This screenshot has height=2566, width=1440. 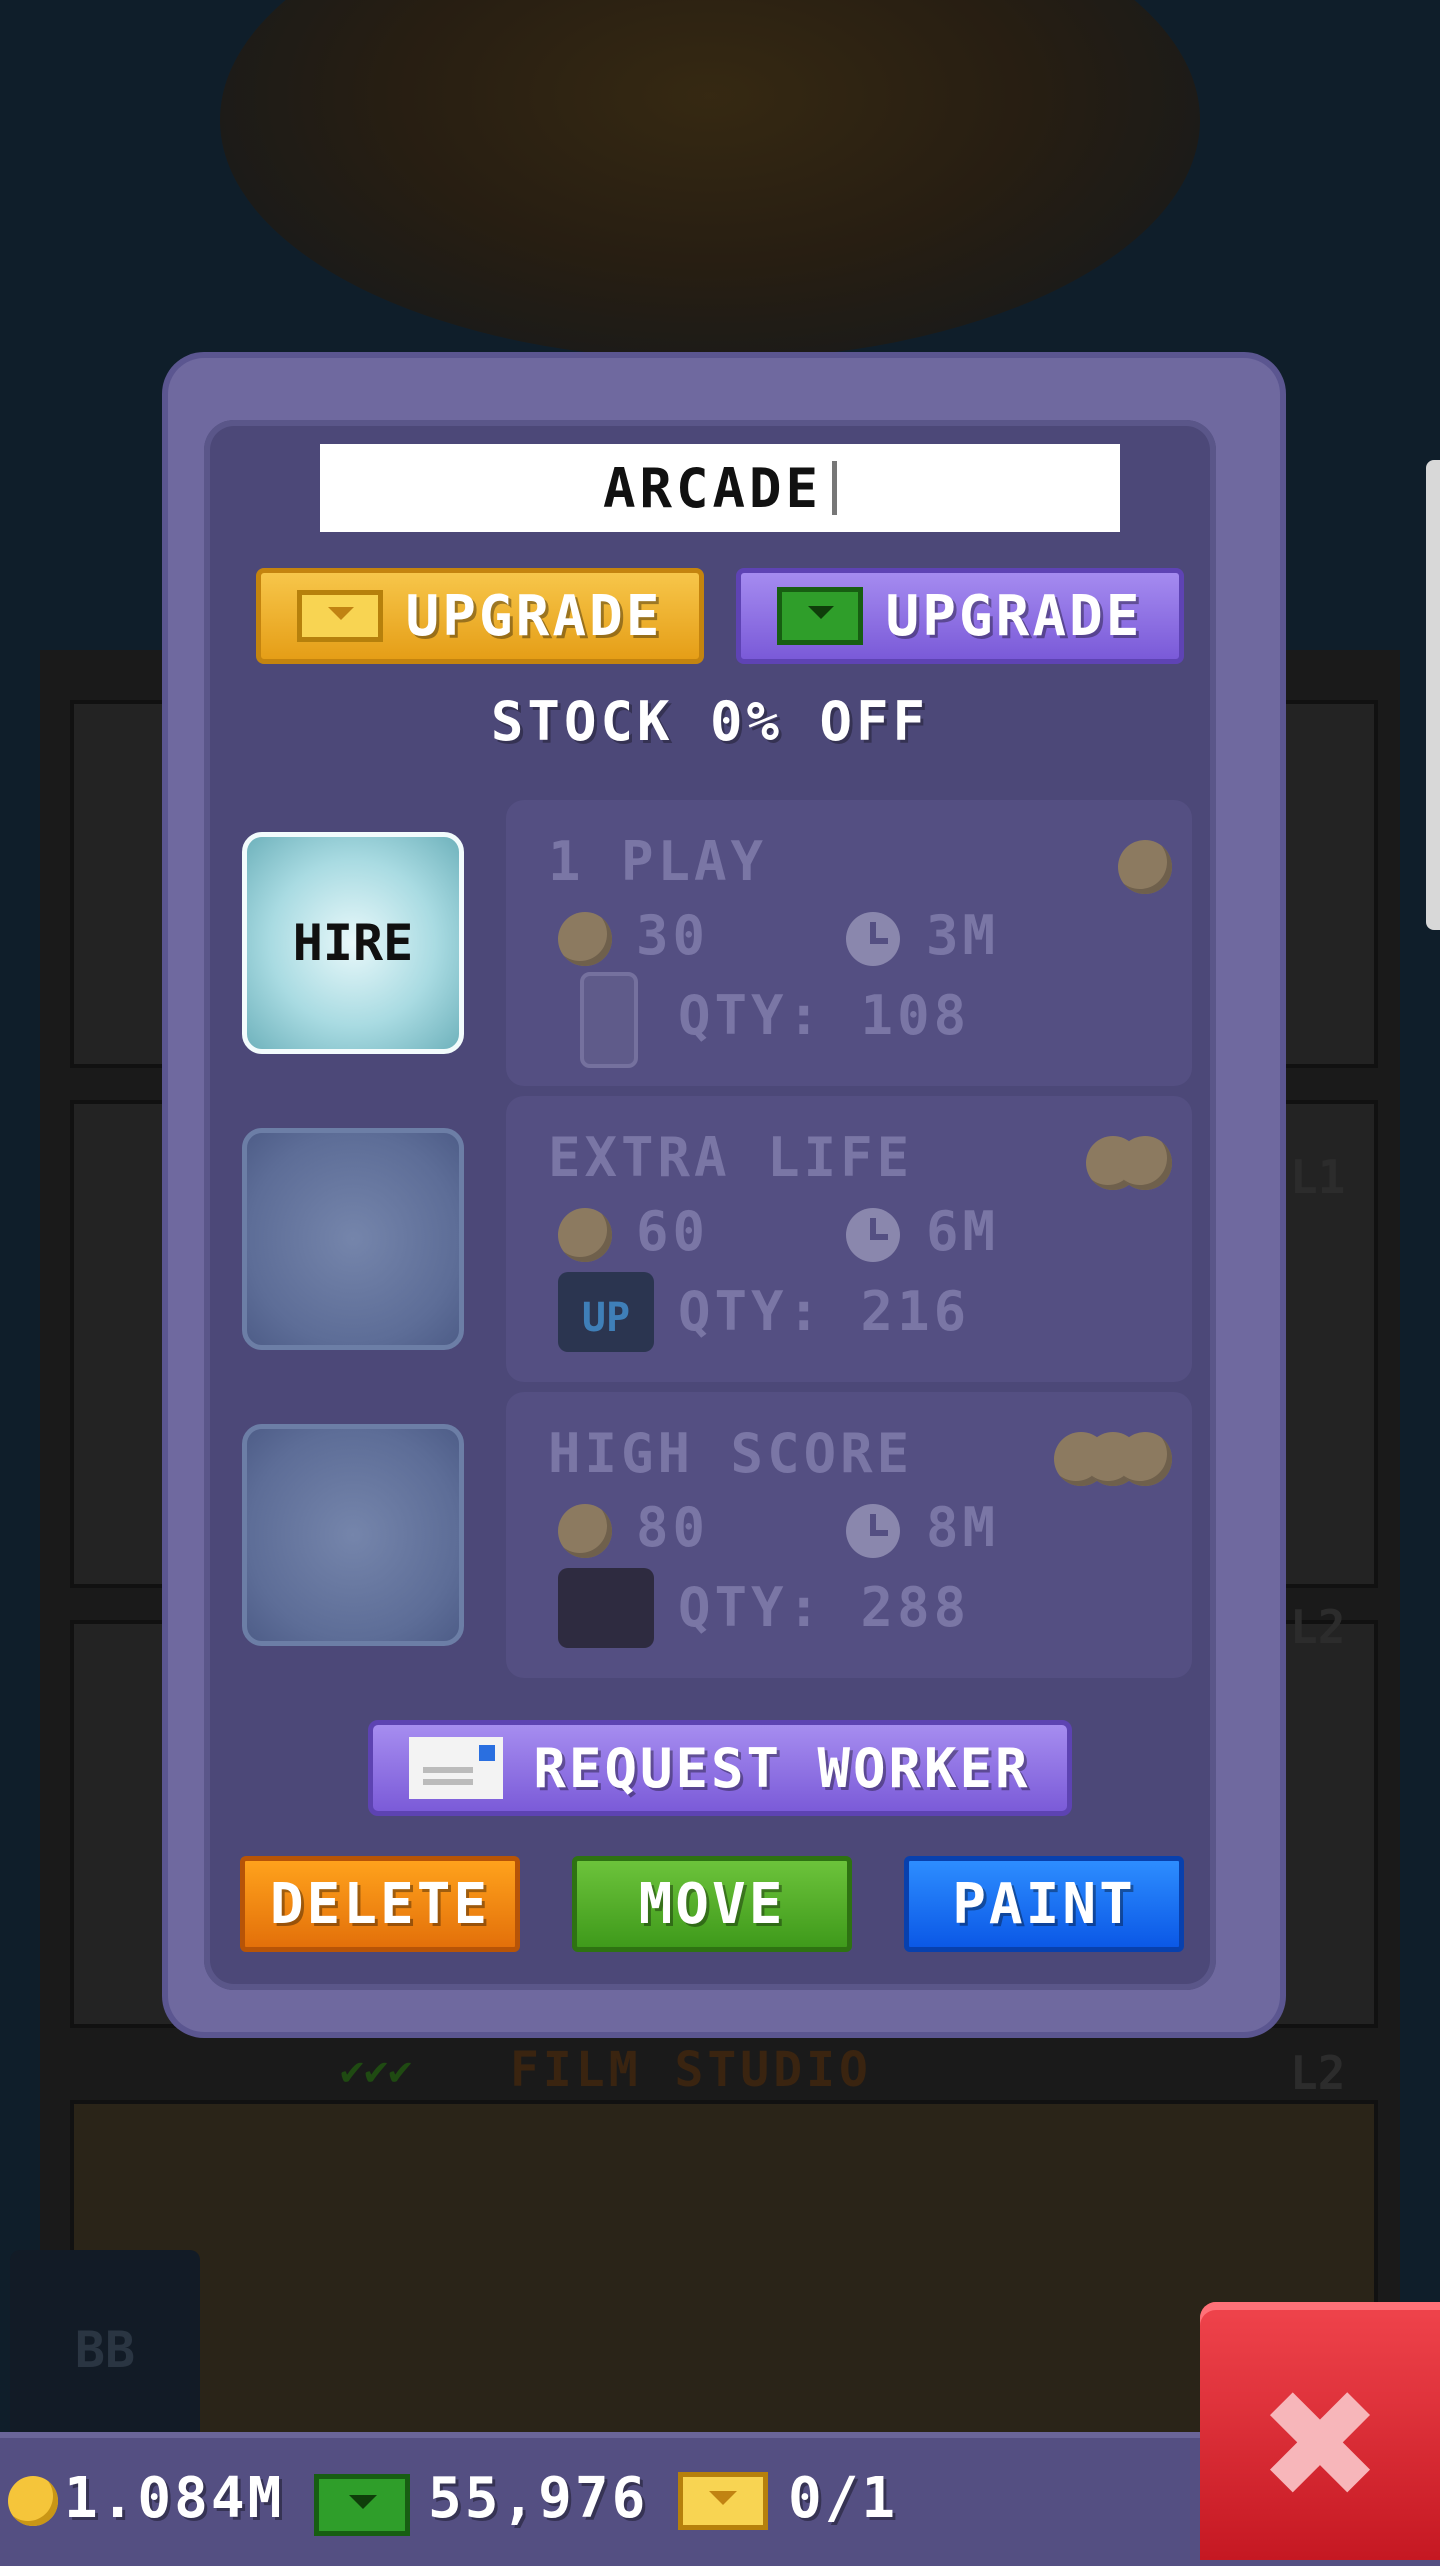 I want to click on item-title: EXTRA LIFE, so click(x=731, y=1157).